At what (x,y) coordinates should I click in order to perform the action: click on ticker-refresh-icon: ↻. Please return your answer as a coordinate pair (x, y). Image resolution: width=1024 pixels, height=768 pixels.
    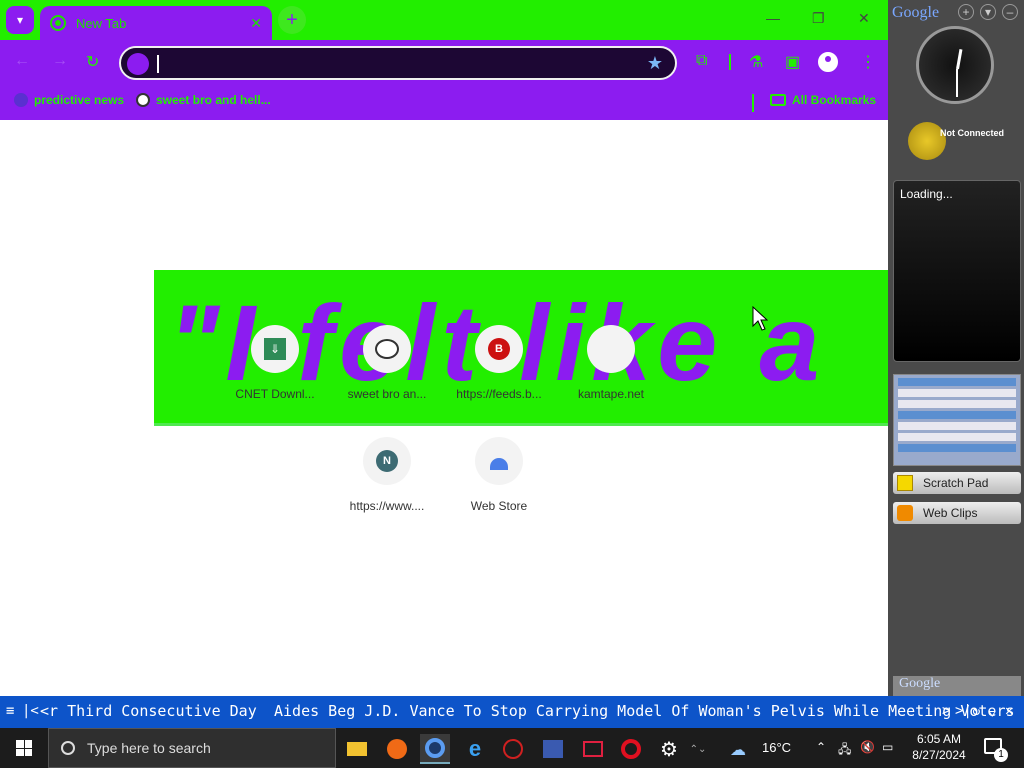
    Looking at the image, I should click on (976, 711).